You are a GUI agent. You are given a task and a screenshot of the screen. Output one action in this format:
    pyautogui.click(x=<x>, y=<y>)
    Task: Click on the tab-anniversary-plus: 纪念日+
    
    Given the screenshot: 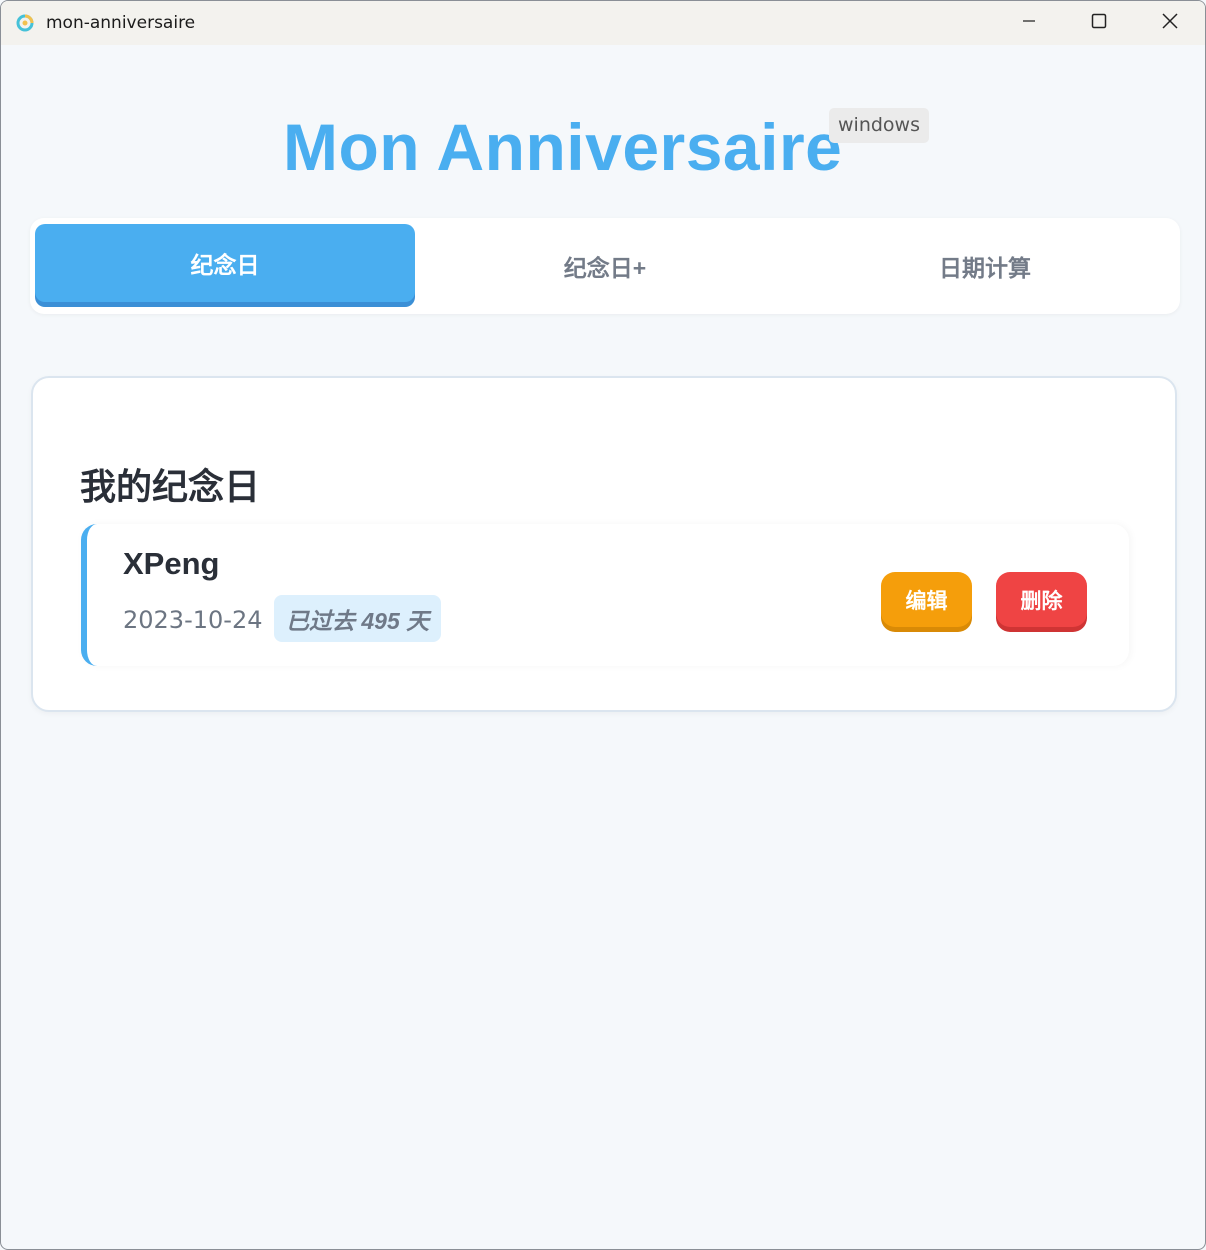 What is the action you would take?
    pyautogui.click(x=605, y=266)
    